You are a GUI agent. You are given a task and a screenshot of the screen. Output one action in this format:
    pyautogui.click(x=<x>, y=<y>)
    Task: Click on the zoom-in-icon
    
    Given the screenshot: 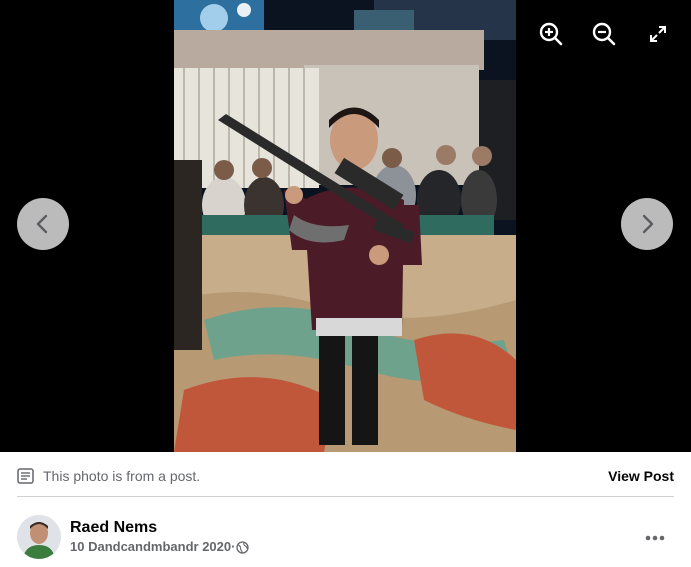 What is the action you would take?
    pyautogui.click(x=551, y=34)
    